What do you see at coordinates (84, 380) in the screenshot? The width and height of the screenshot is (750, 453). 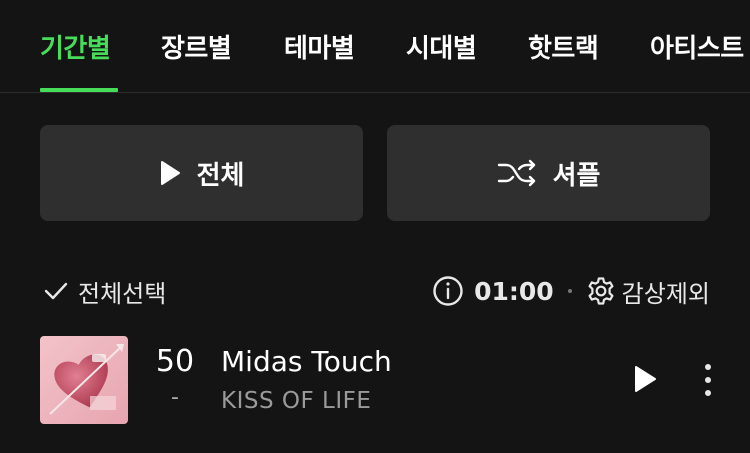 I see `album-art` at bounding box center [84, 380].